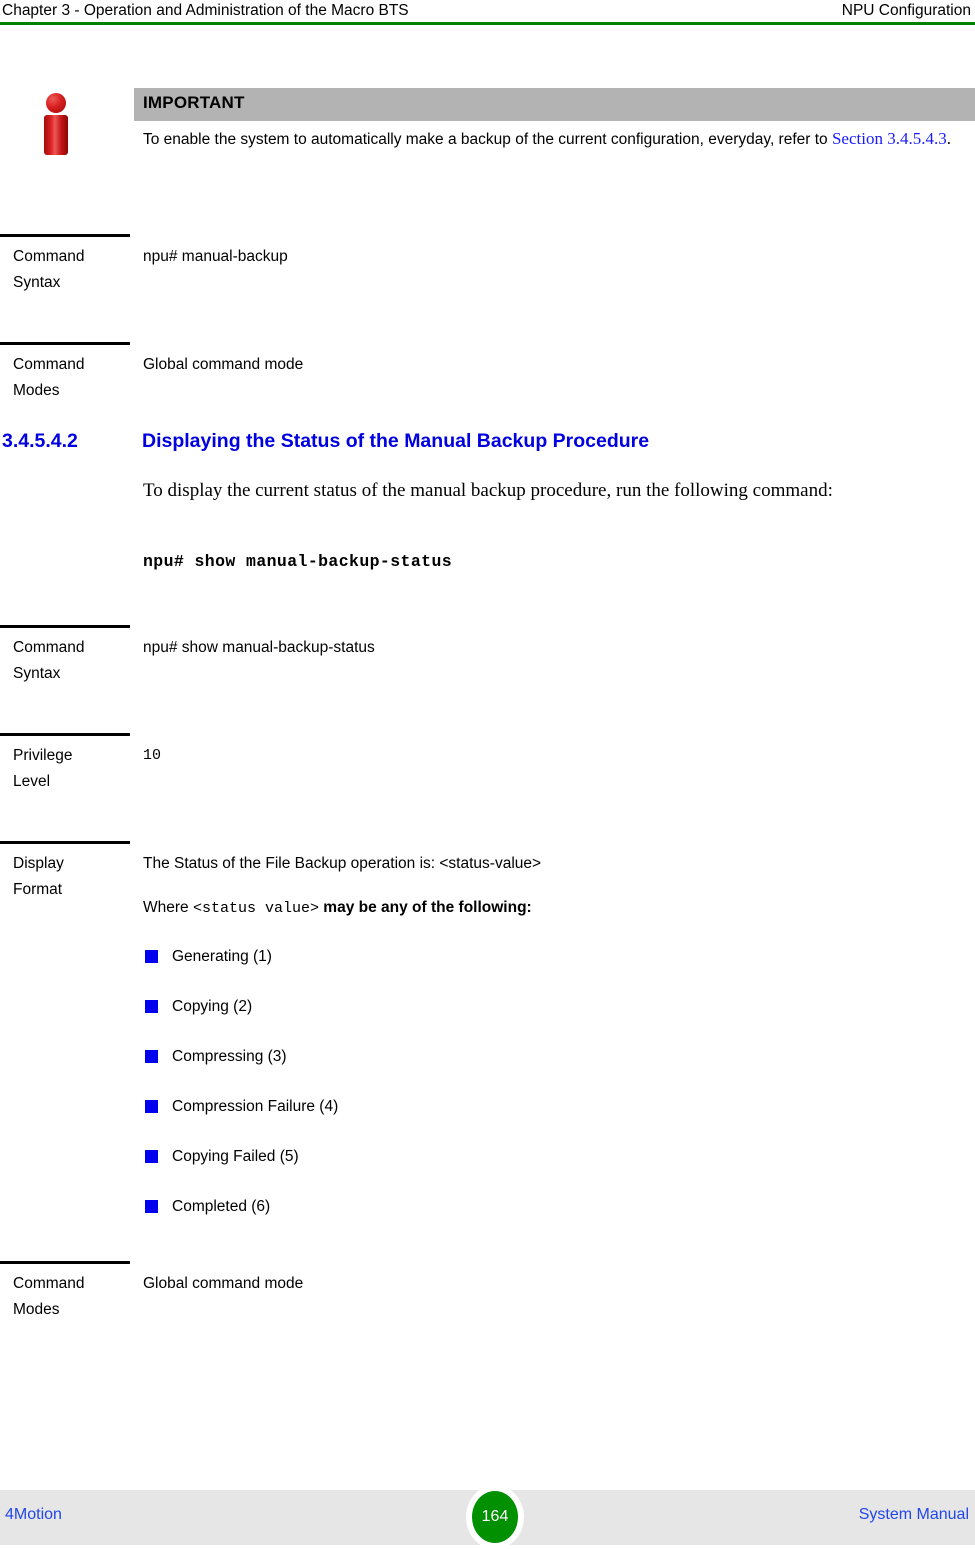 This screenshot has width=975, height=1549. Describe the element at coordinates (38, 863) in the screenshot. I see `row-label-line1: Display` at that location.